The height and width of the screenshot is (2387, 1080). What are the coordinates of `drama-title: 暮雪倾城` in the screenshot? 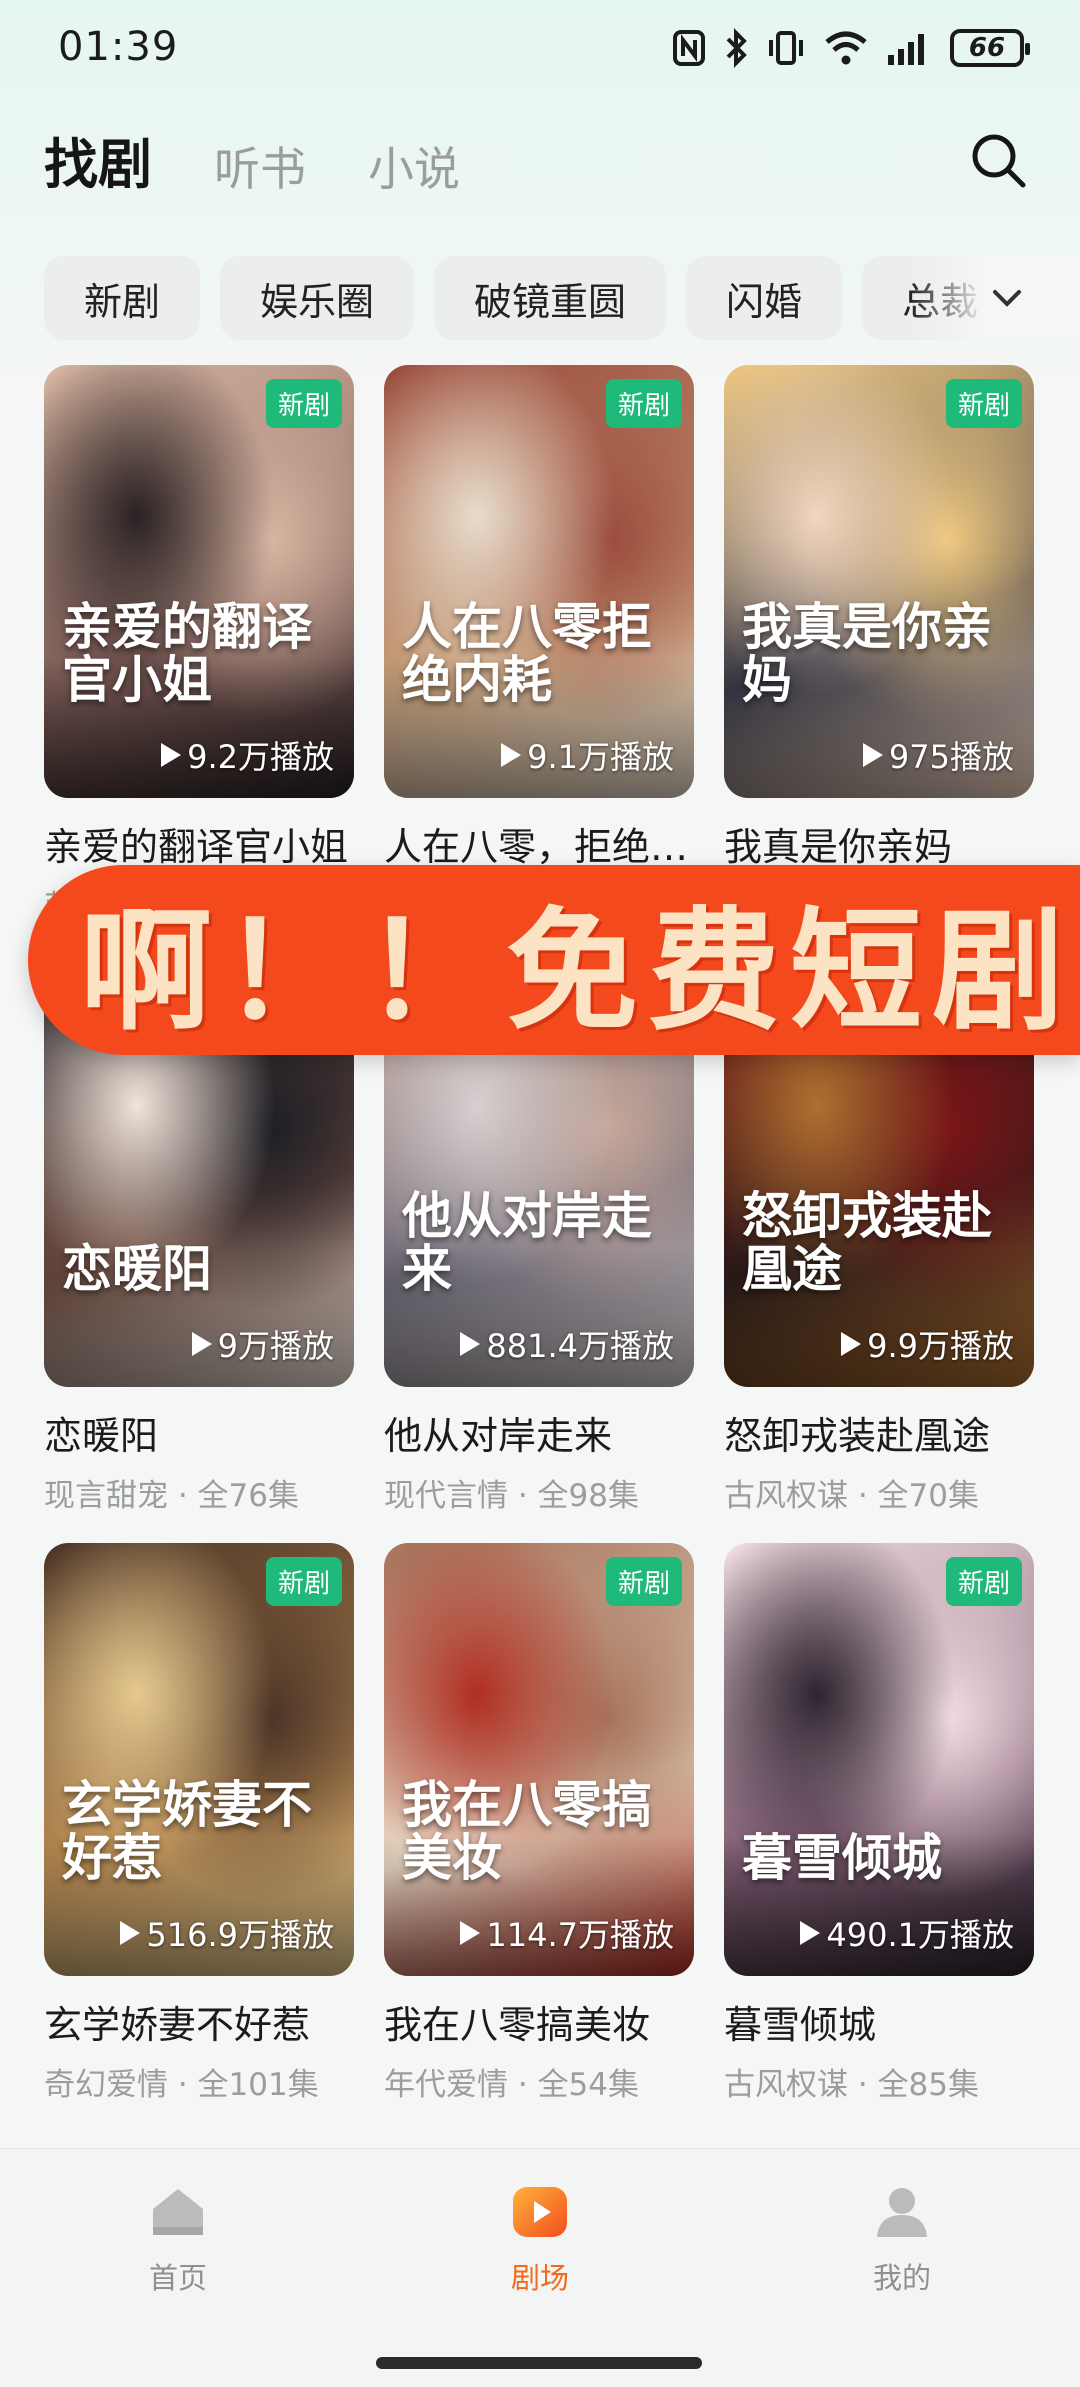 It's located at (879, 2021).